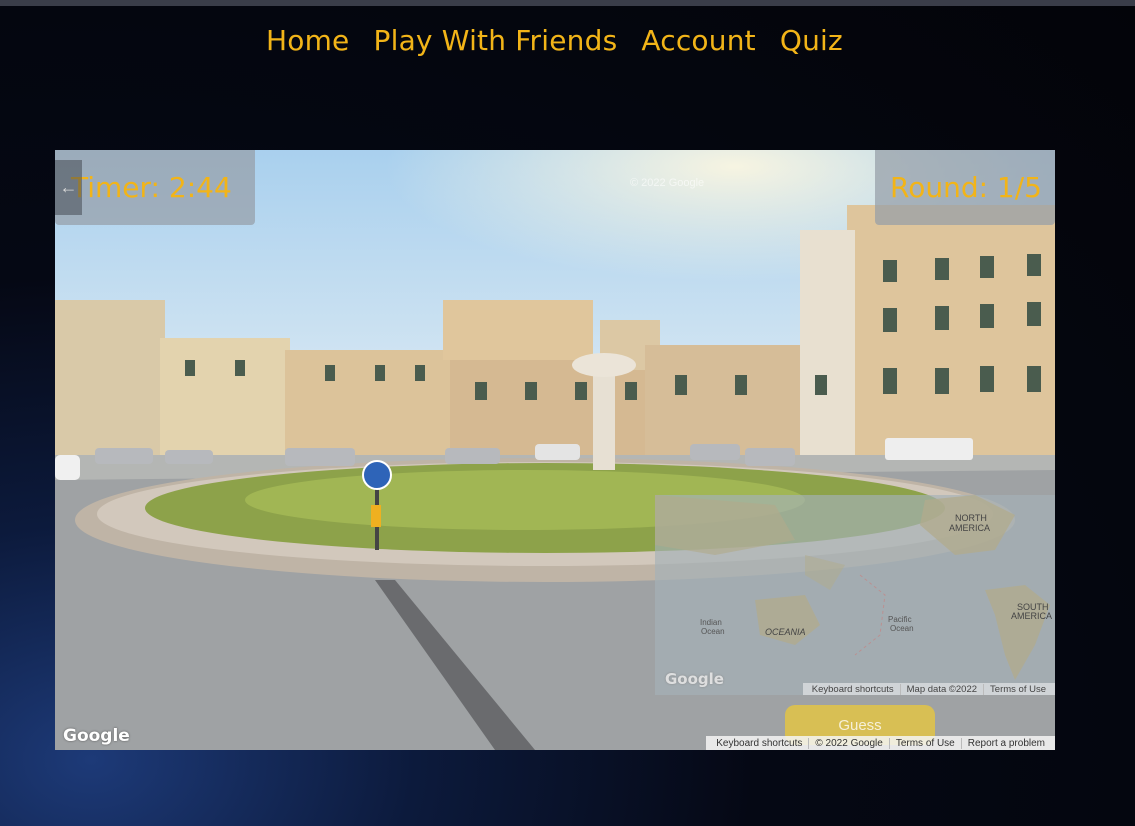 The image size is (1135, 826). What do you see at coordinates (1005, 743) in the screenshot?
I see `report-problem-link: Report a problem` at bounding box center [1005, 743].